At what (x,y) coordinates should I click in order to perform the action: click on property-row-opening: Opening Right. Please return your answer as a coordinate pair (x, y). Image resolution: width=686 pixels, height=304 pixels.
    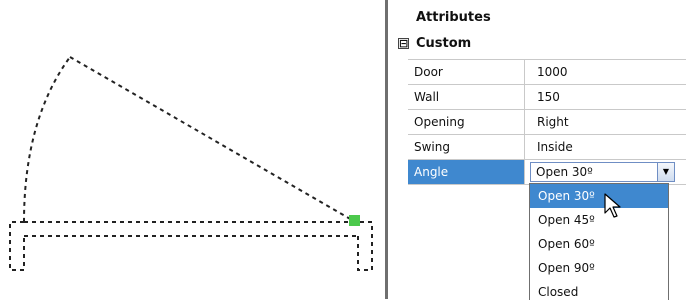
    Looking at the image, I should click on (547, 122).